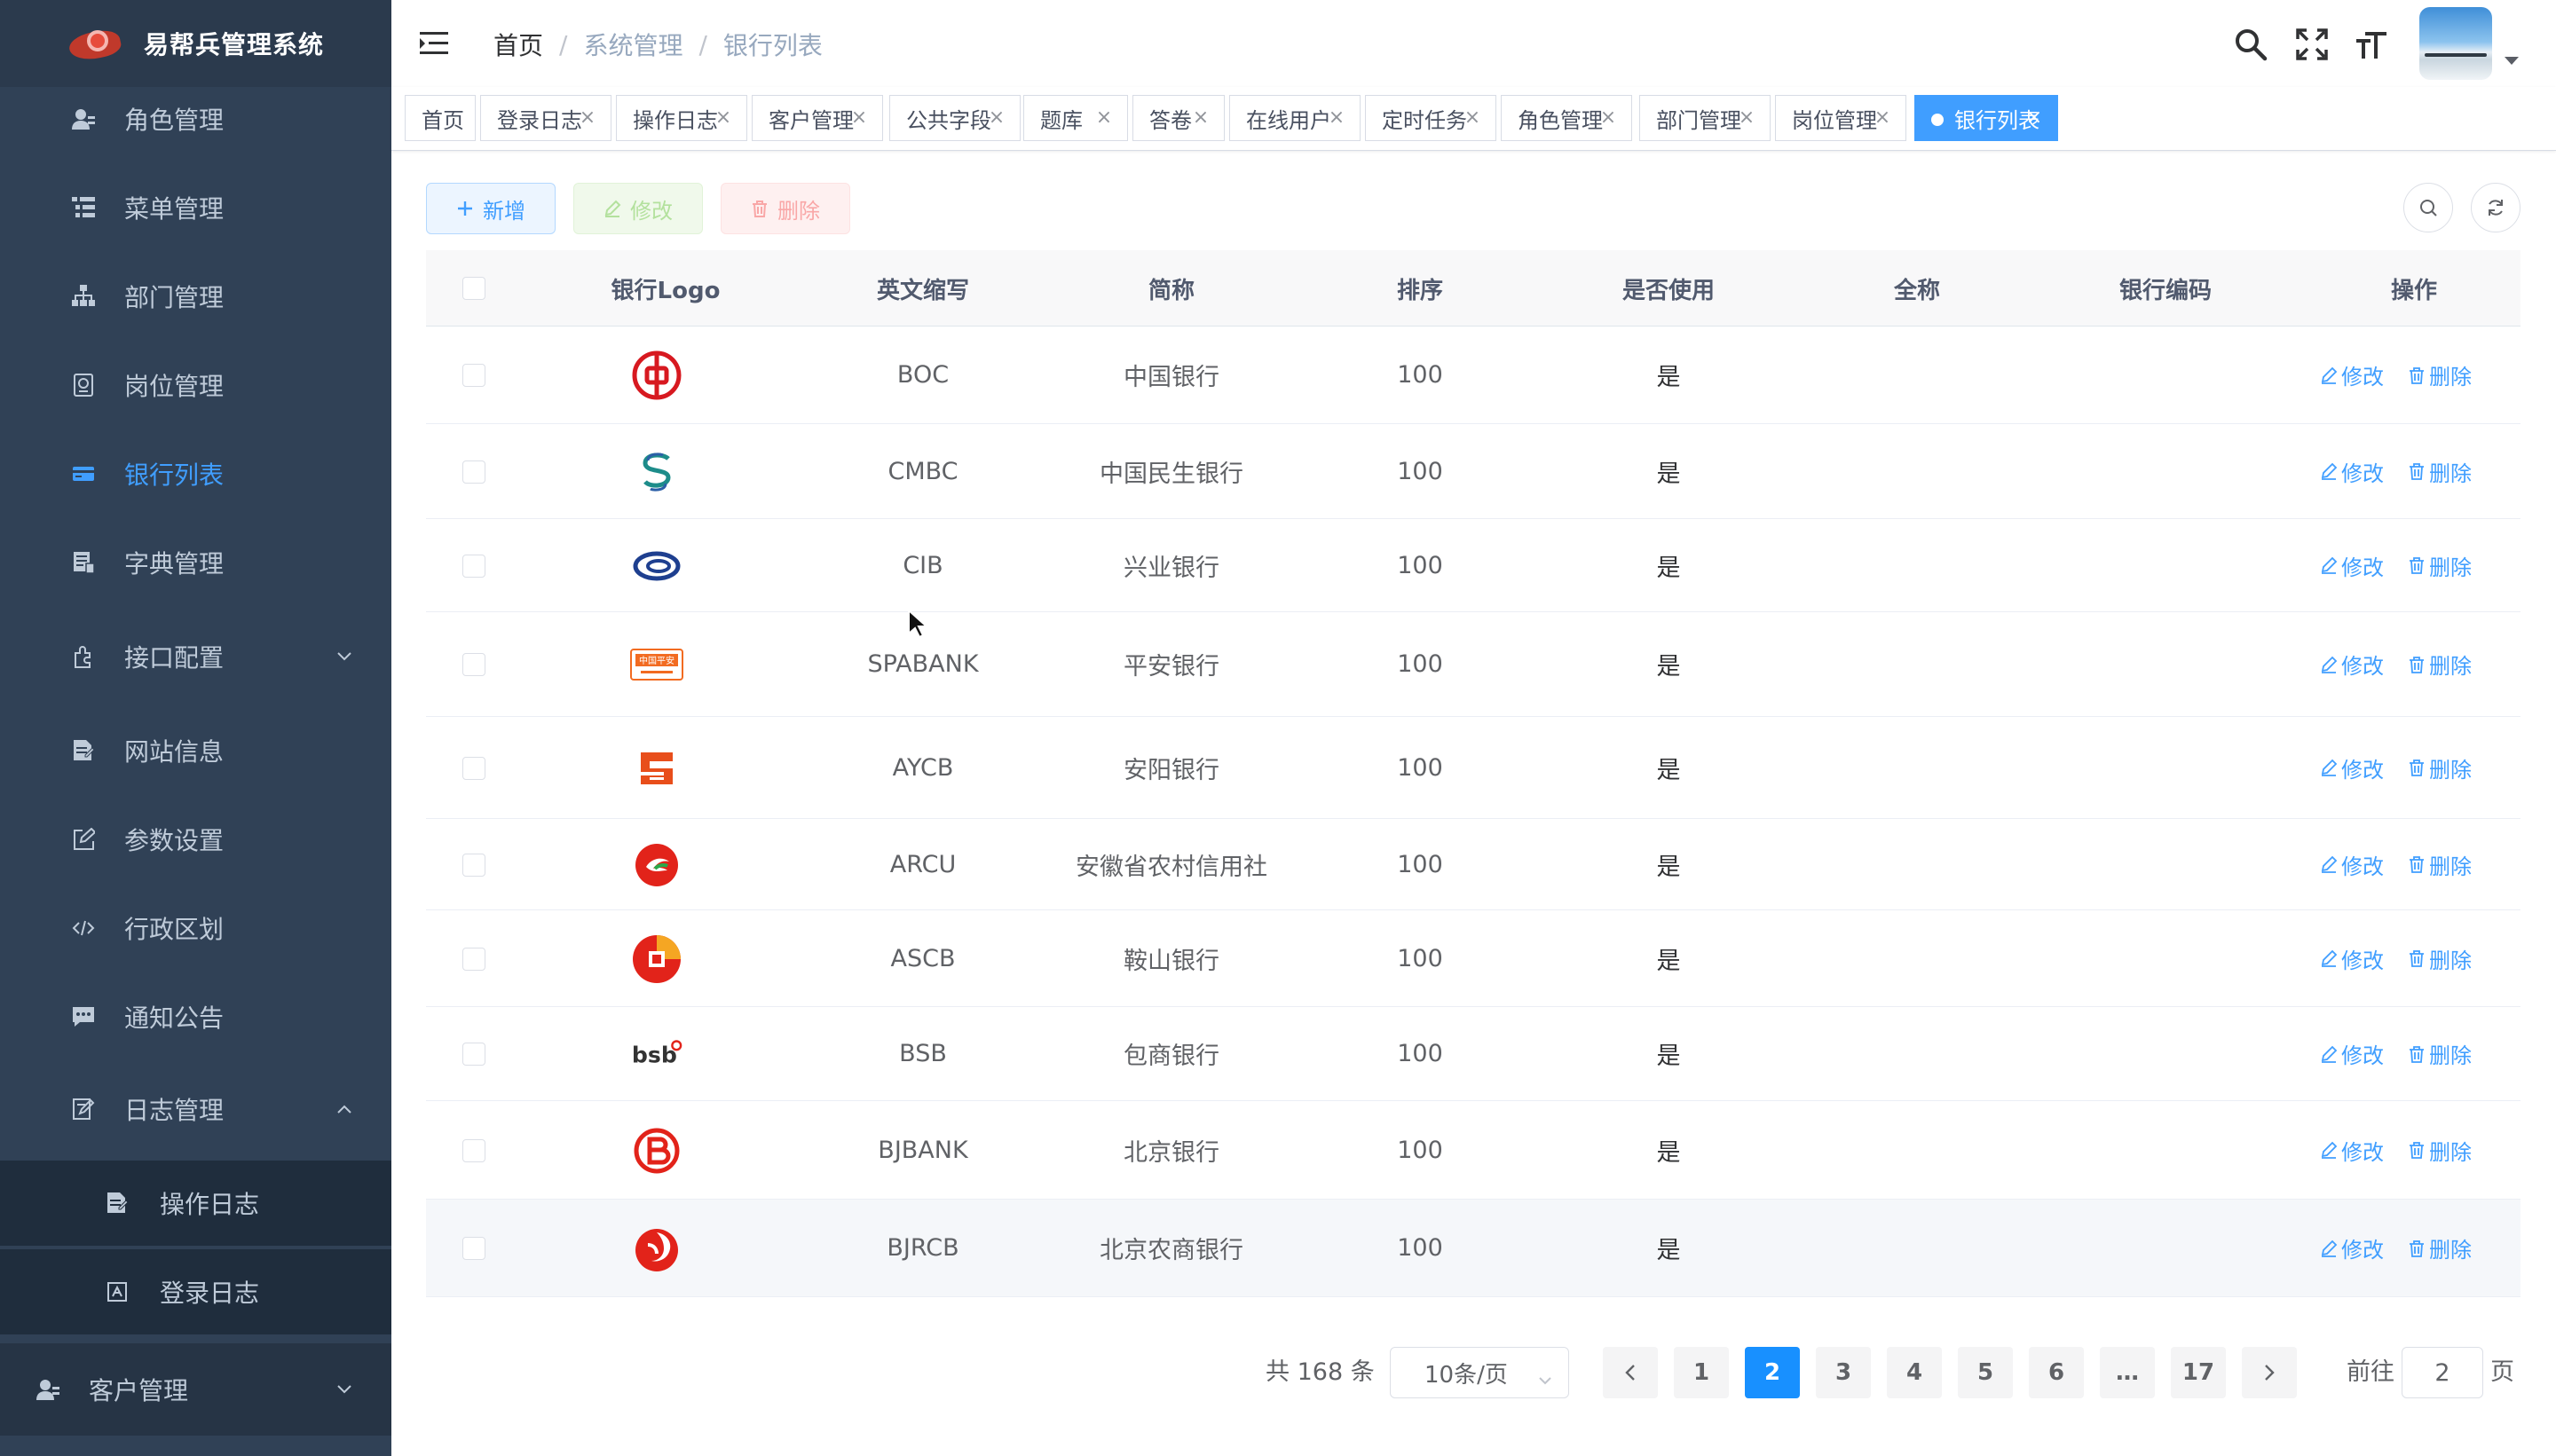 The image size is (2556, 1456). What do you see at coordinates (195, 1203) in the screenshot?
I see `sidebar-subitem-operation-log: 操作日志` at bounding box center [195, 1203].